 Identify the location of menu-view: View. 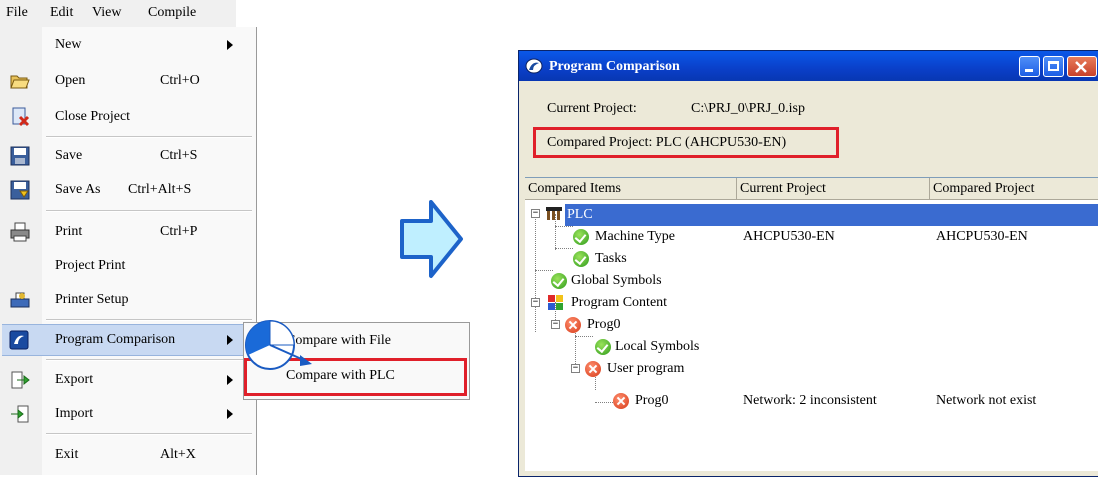
(106, 13).